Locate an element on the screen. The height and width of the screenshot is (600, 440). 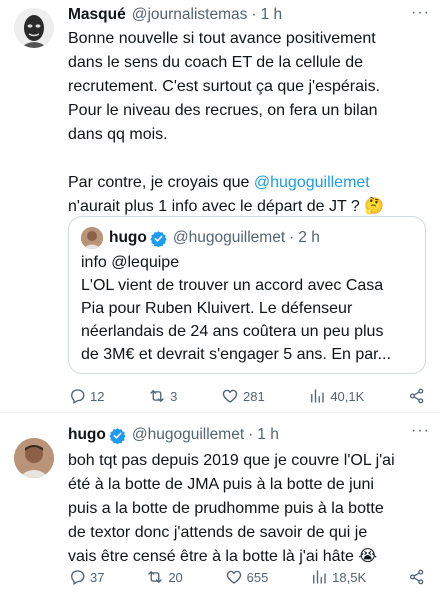
views-button: 40,1K is located at coordinates (336, 396).